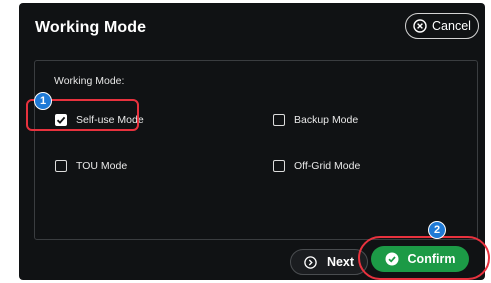  I want to click on option-tou-mode: TOU Mode, so click(91, 166).